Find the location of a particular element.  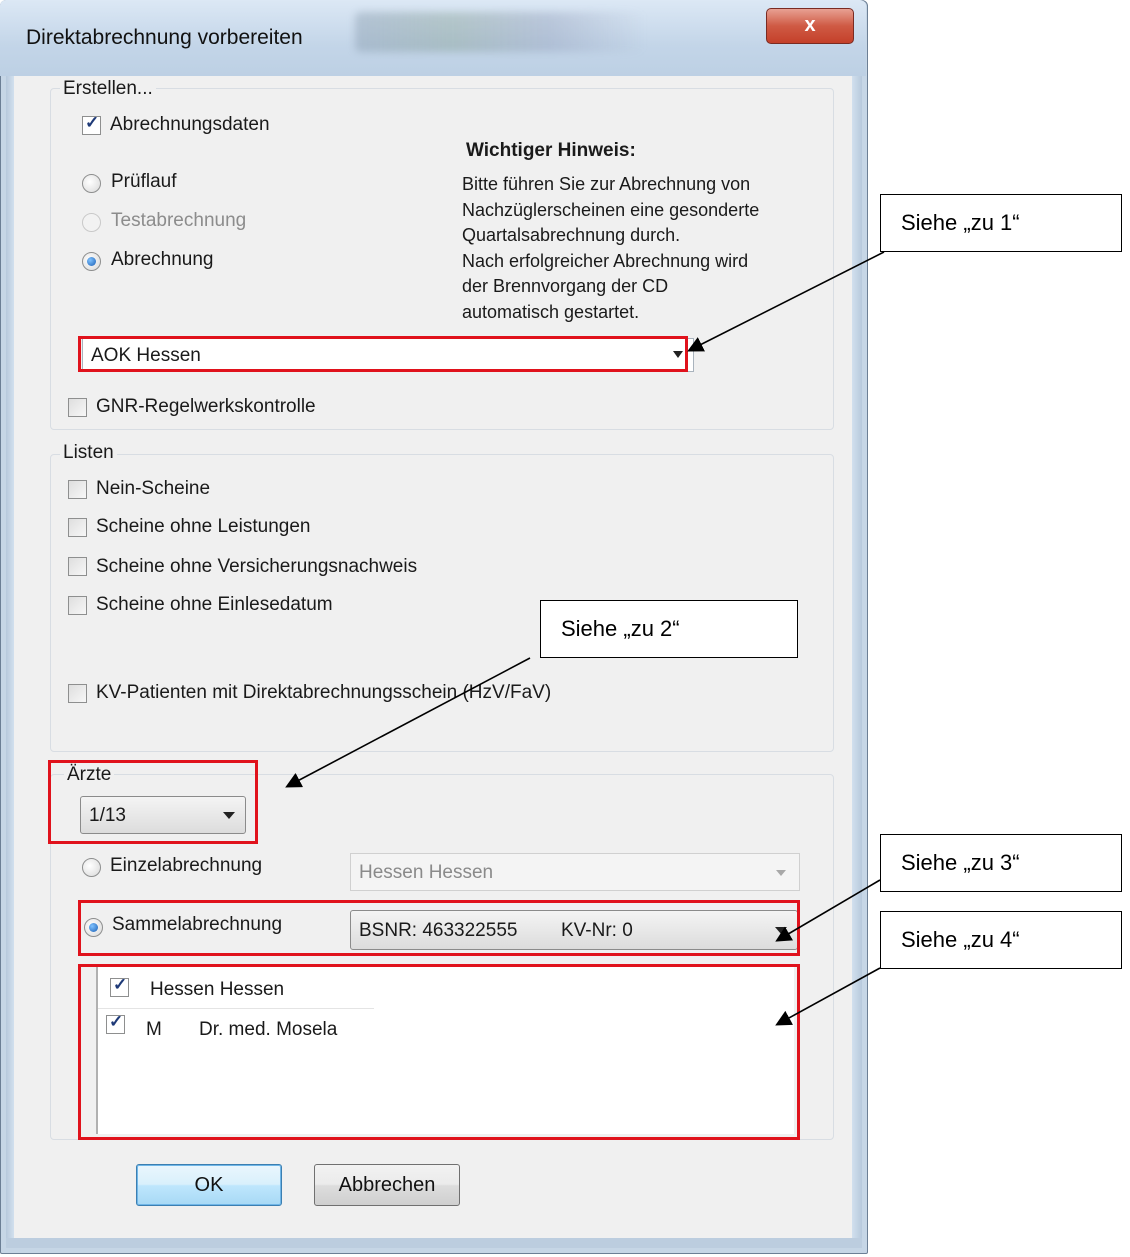

arrow-zu4 is located at coordinates (828, 996).